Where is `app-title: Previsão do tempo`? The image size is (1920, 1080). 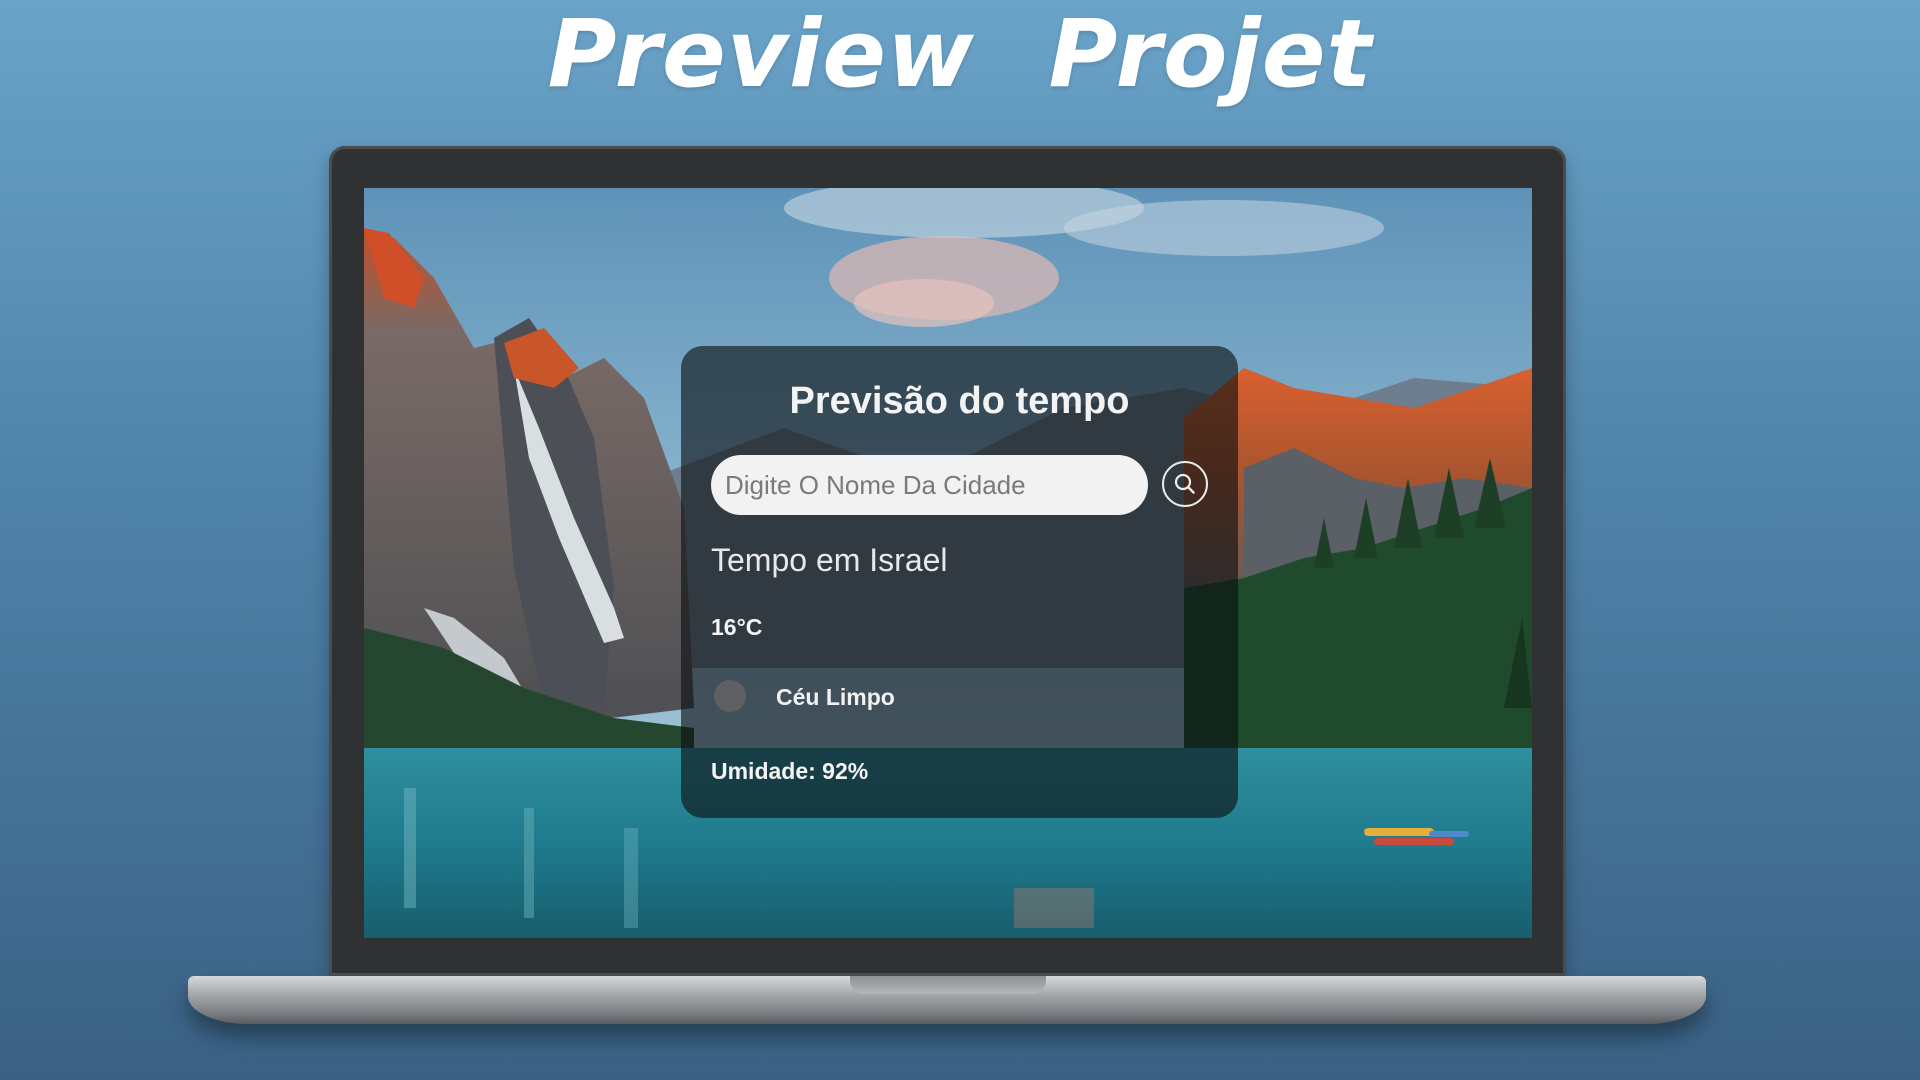
app-title: Previsão do tempo is located at coordinates (959, 401).